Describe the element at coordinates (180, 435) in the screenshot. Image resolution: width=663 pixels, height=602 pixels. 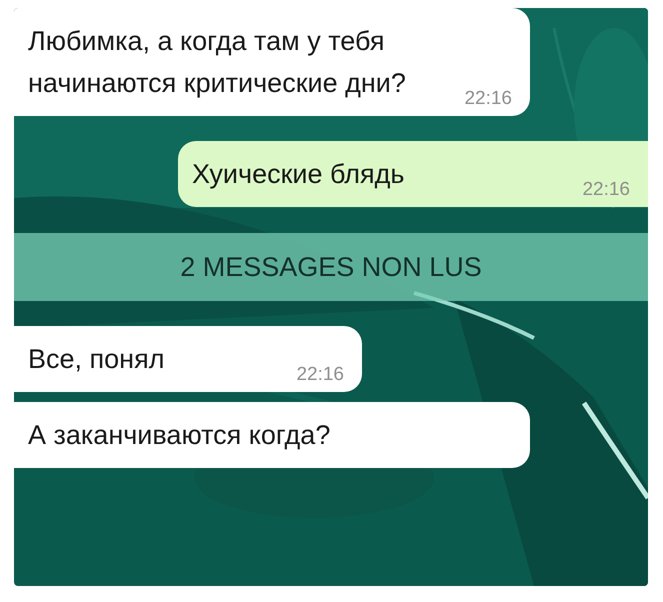
I see `message-text: А заканчиваются когда?` at that location.